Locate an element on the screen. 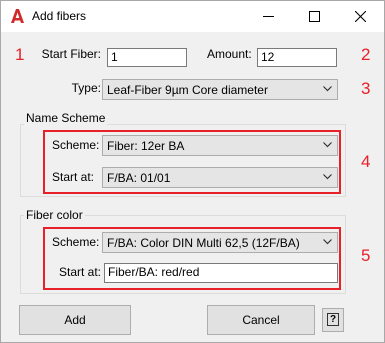 Image resolution: width=385 pixels, height=343 pixels. maximize-icon is located at coordinates (314, 16).